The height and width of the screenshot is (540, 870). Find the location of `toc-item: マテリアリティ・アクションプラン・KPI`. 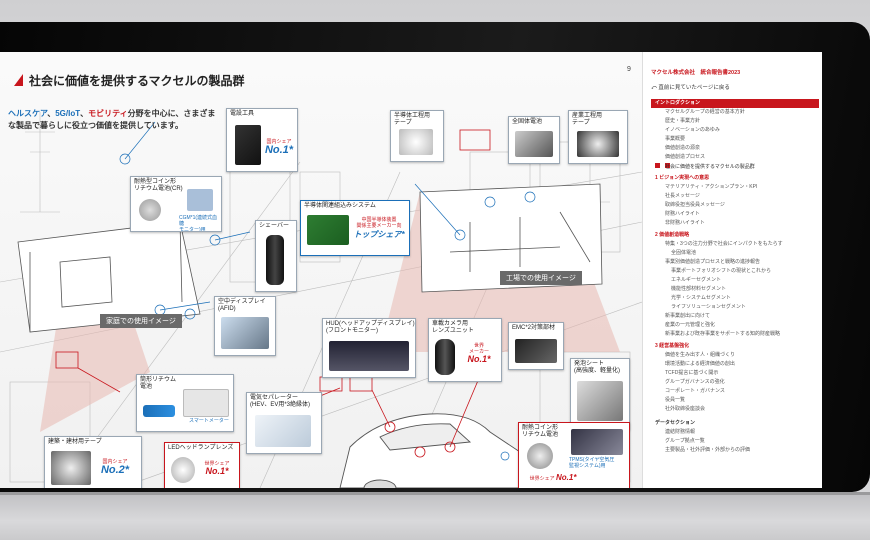

toc-item: マテリアリティ・アクションプラン・KPI is located at coordinates (735, 187).